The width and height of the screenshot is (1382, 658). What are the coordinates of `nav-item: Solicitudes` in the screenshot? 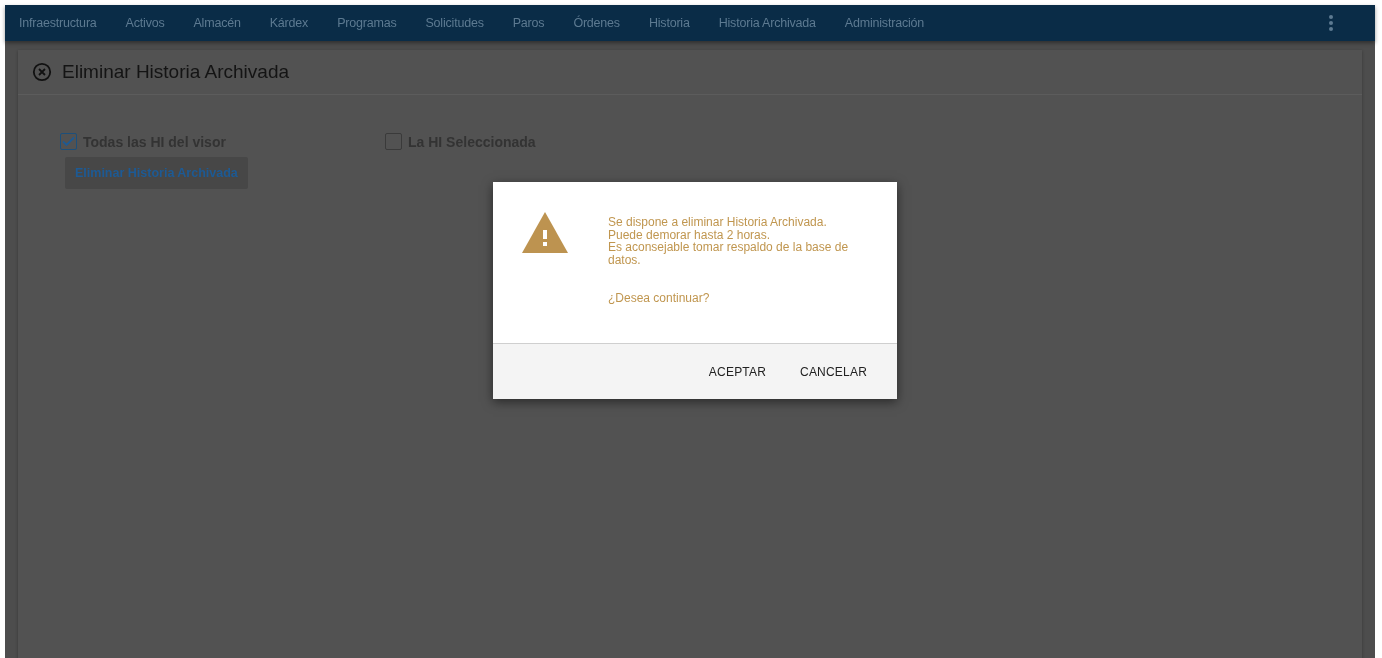 It's located at (454, 23).